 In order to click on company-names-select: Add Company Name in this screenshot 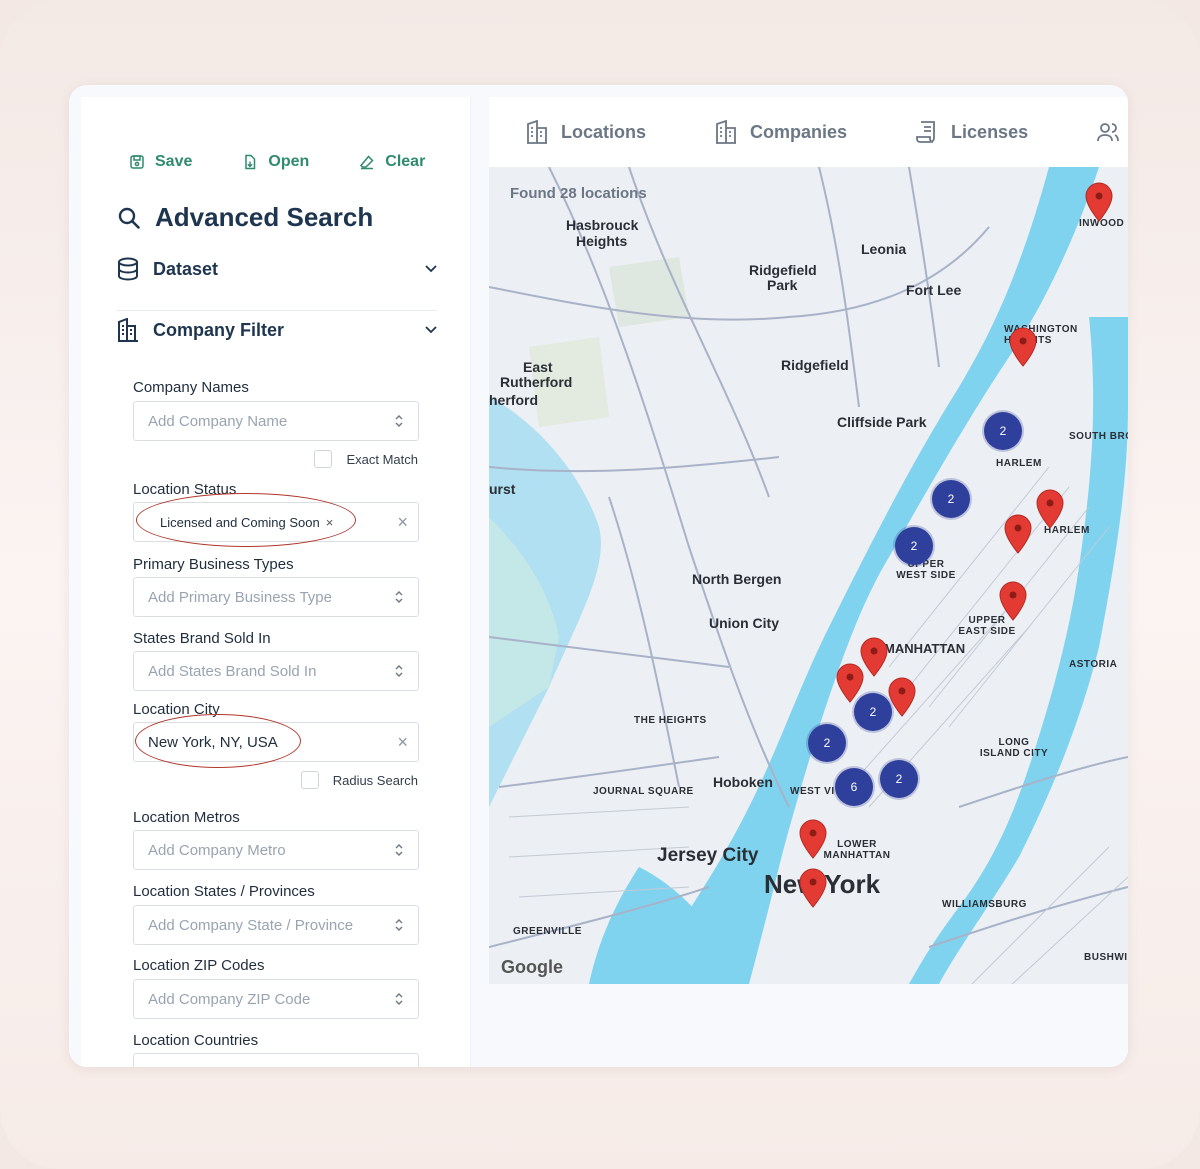, I will do `click(276, 421)`.